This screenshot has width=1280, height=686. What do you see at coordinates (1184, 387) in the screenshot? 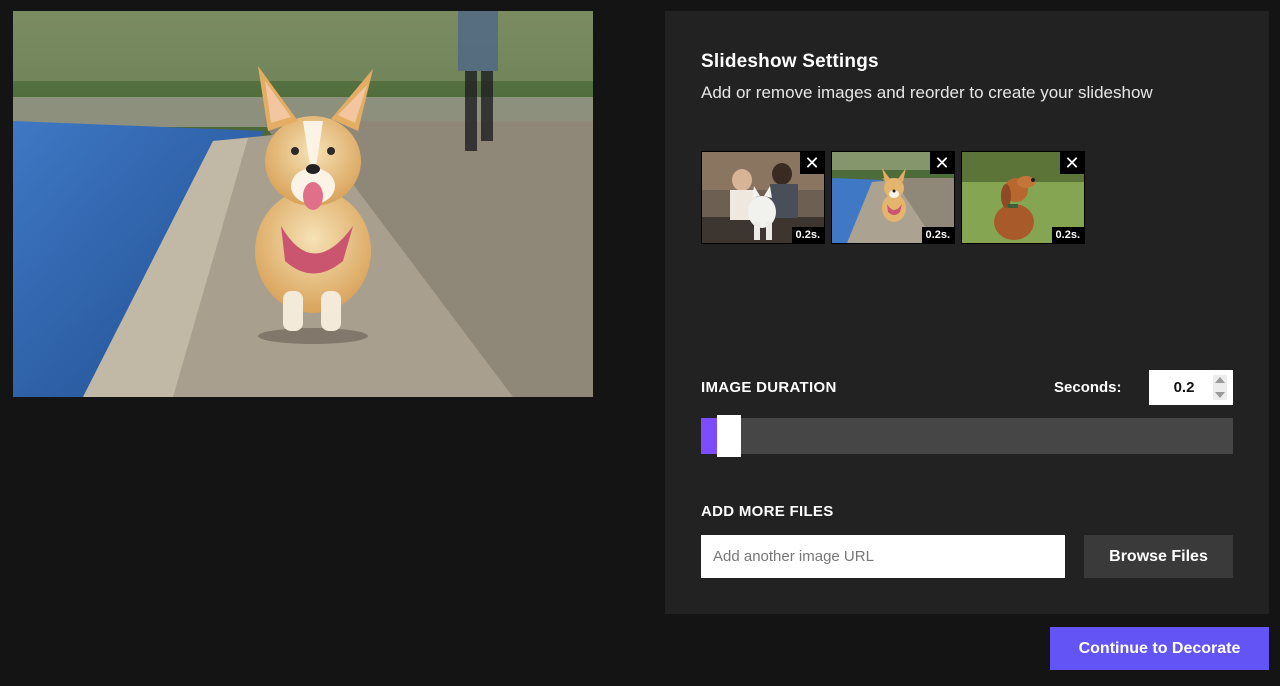
I see `seconds-input` at bounding box center [1184, 387].